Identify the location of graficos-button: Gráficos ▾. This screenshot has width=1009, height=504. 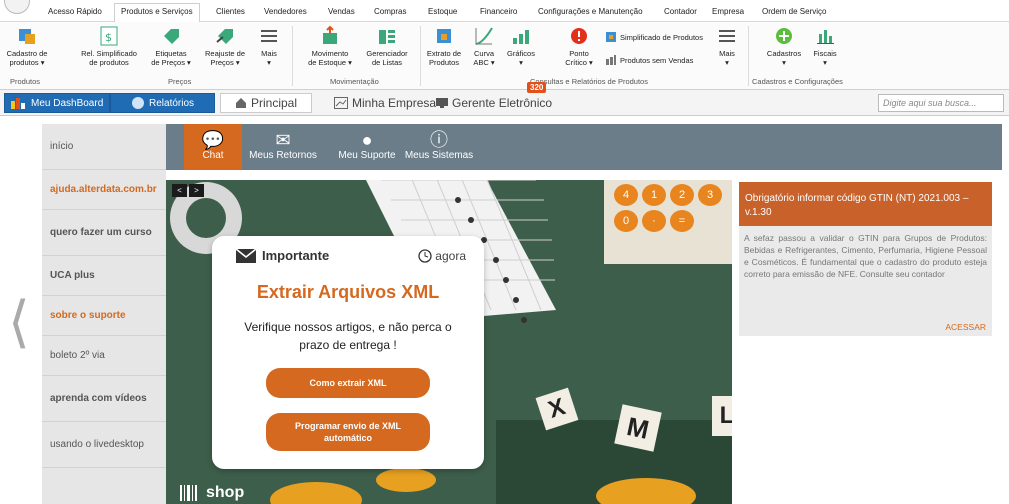
(521, 46).